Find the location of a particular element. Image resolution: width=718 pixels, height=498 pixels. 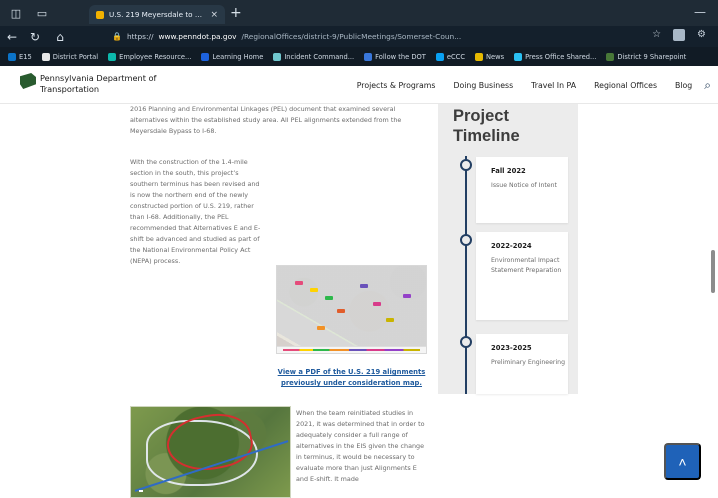

bookmark-e15: E15 is located at coordinates (20, 56).